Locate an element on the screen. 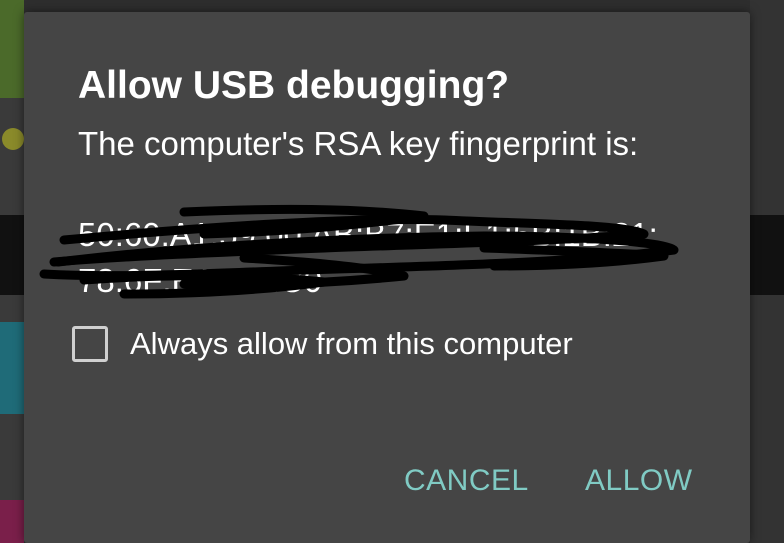  always-allow-row: Always allow from this computer is located at coordinates (322, 344).